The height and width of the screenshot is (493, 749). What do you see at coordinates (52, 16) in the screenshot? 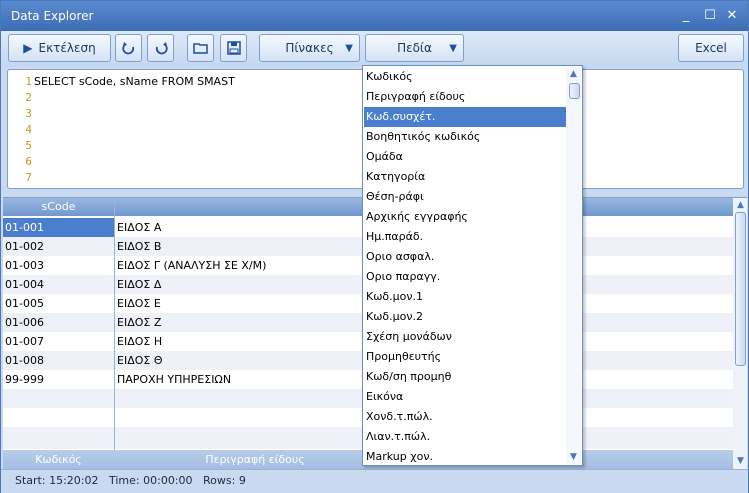
I see `window-title: Data Explorer` at bounding box center [52, 16].